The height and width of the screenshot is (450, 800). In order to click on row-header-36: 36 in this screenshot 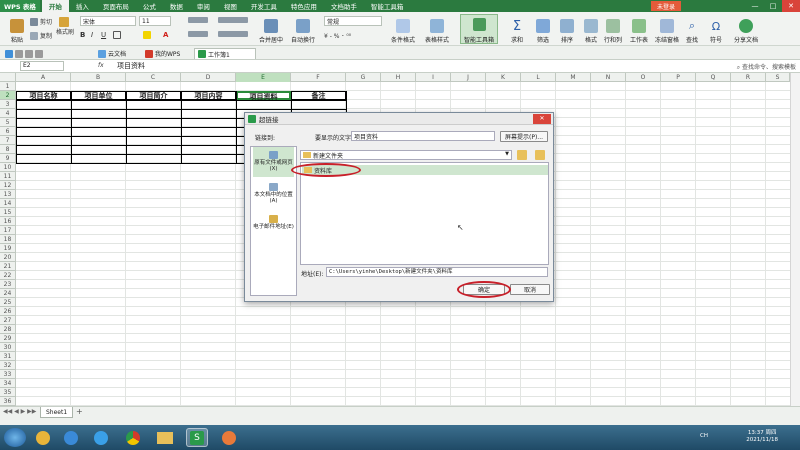, I will do `click(8, 401)`.